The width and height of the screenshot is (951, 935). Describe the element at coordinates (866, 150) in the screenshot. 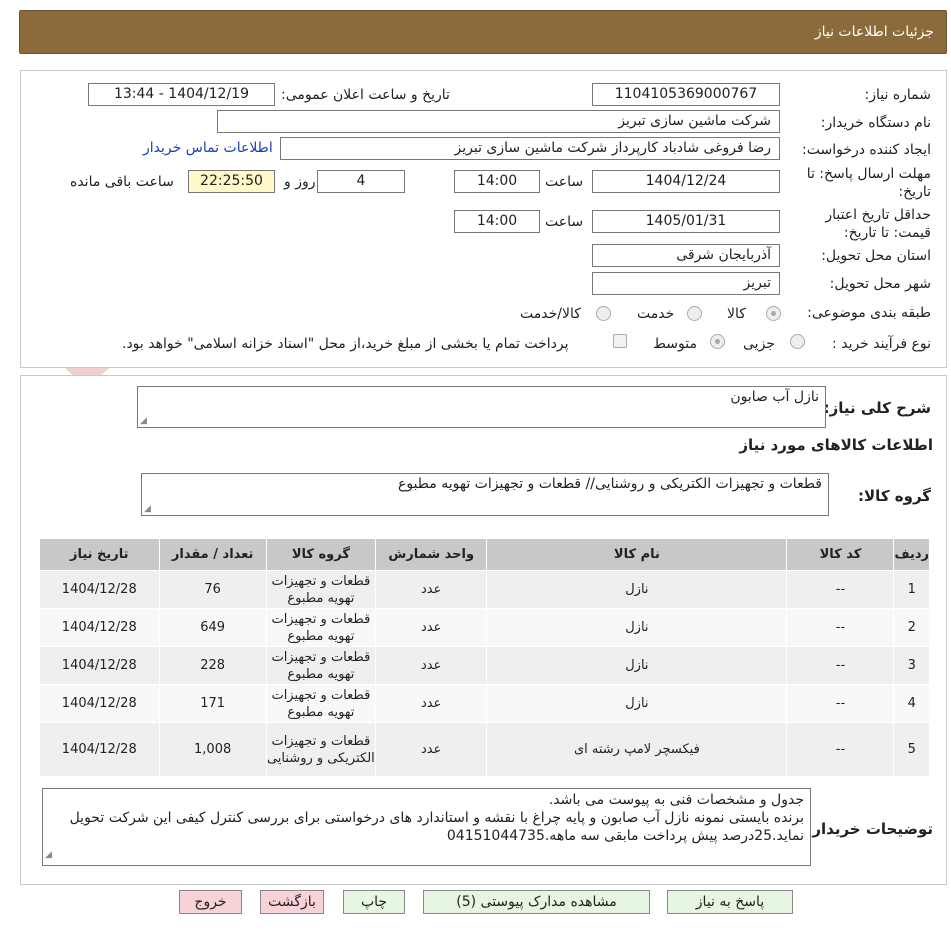

I see `creator-label: ایجاد کننده درخواست:` at that location.